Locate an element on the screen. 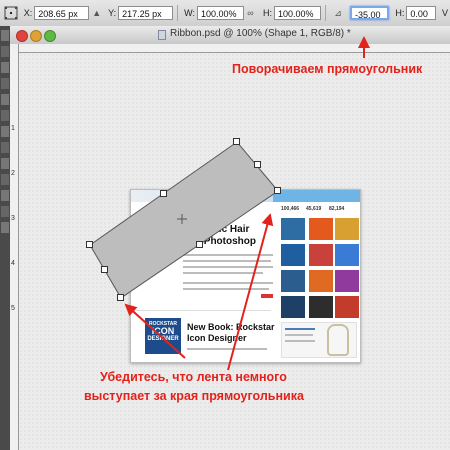 The height and width of the screenshot is (450, 450). rotated-rectangle-shape is located at coordinates (184, 220).